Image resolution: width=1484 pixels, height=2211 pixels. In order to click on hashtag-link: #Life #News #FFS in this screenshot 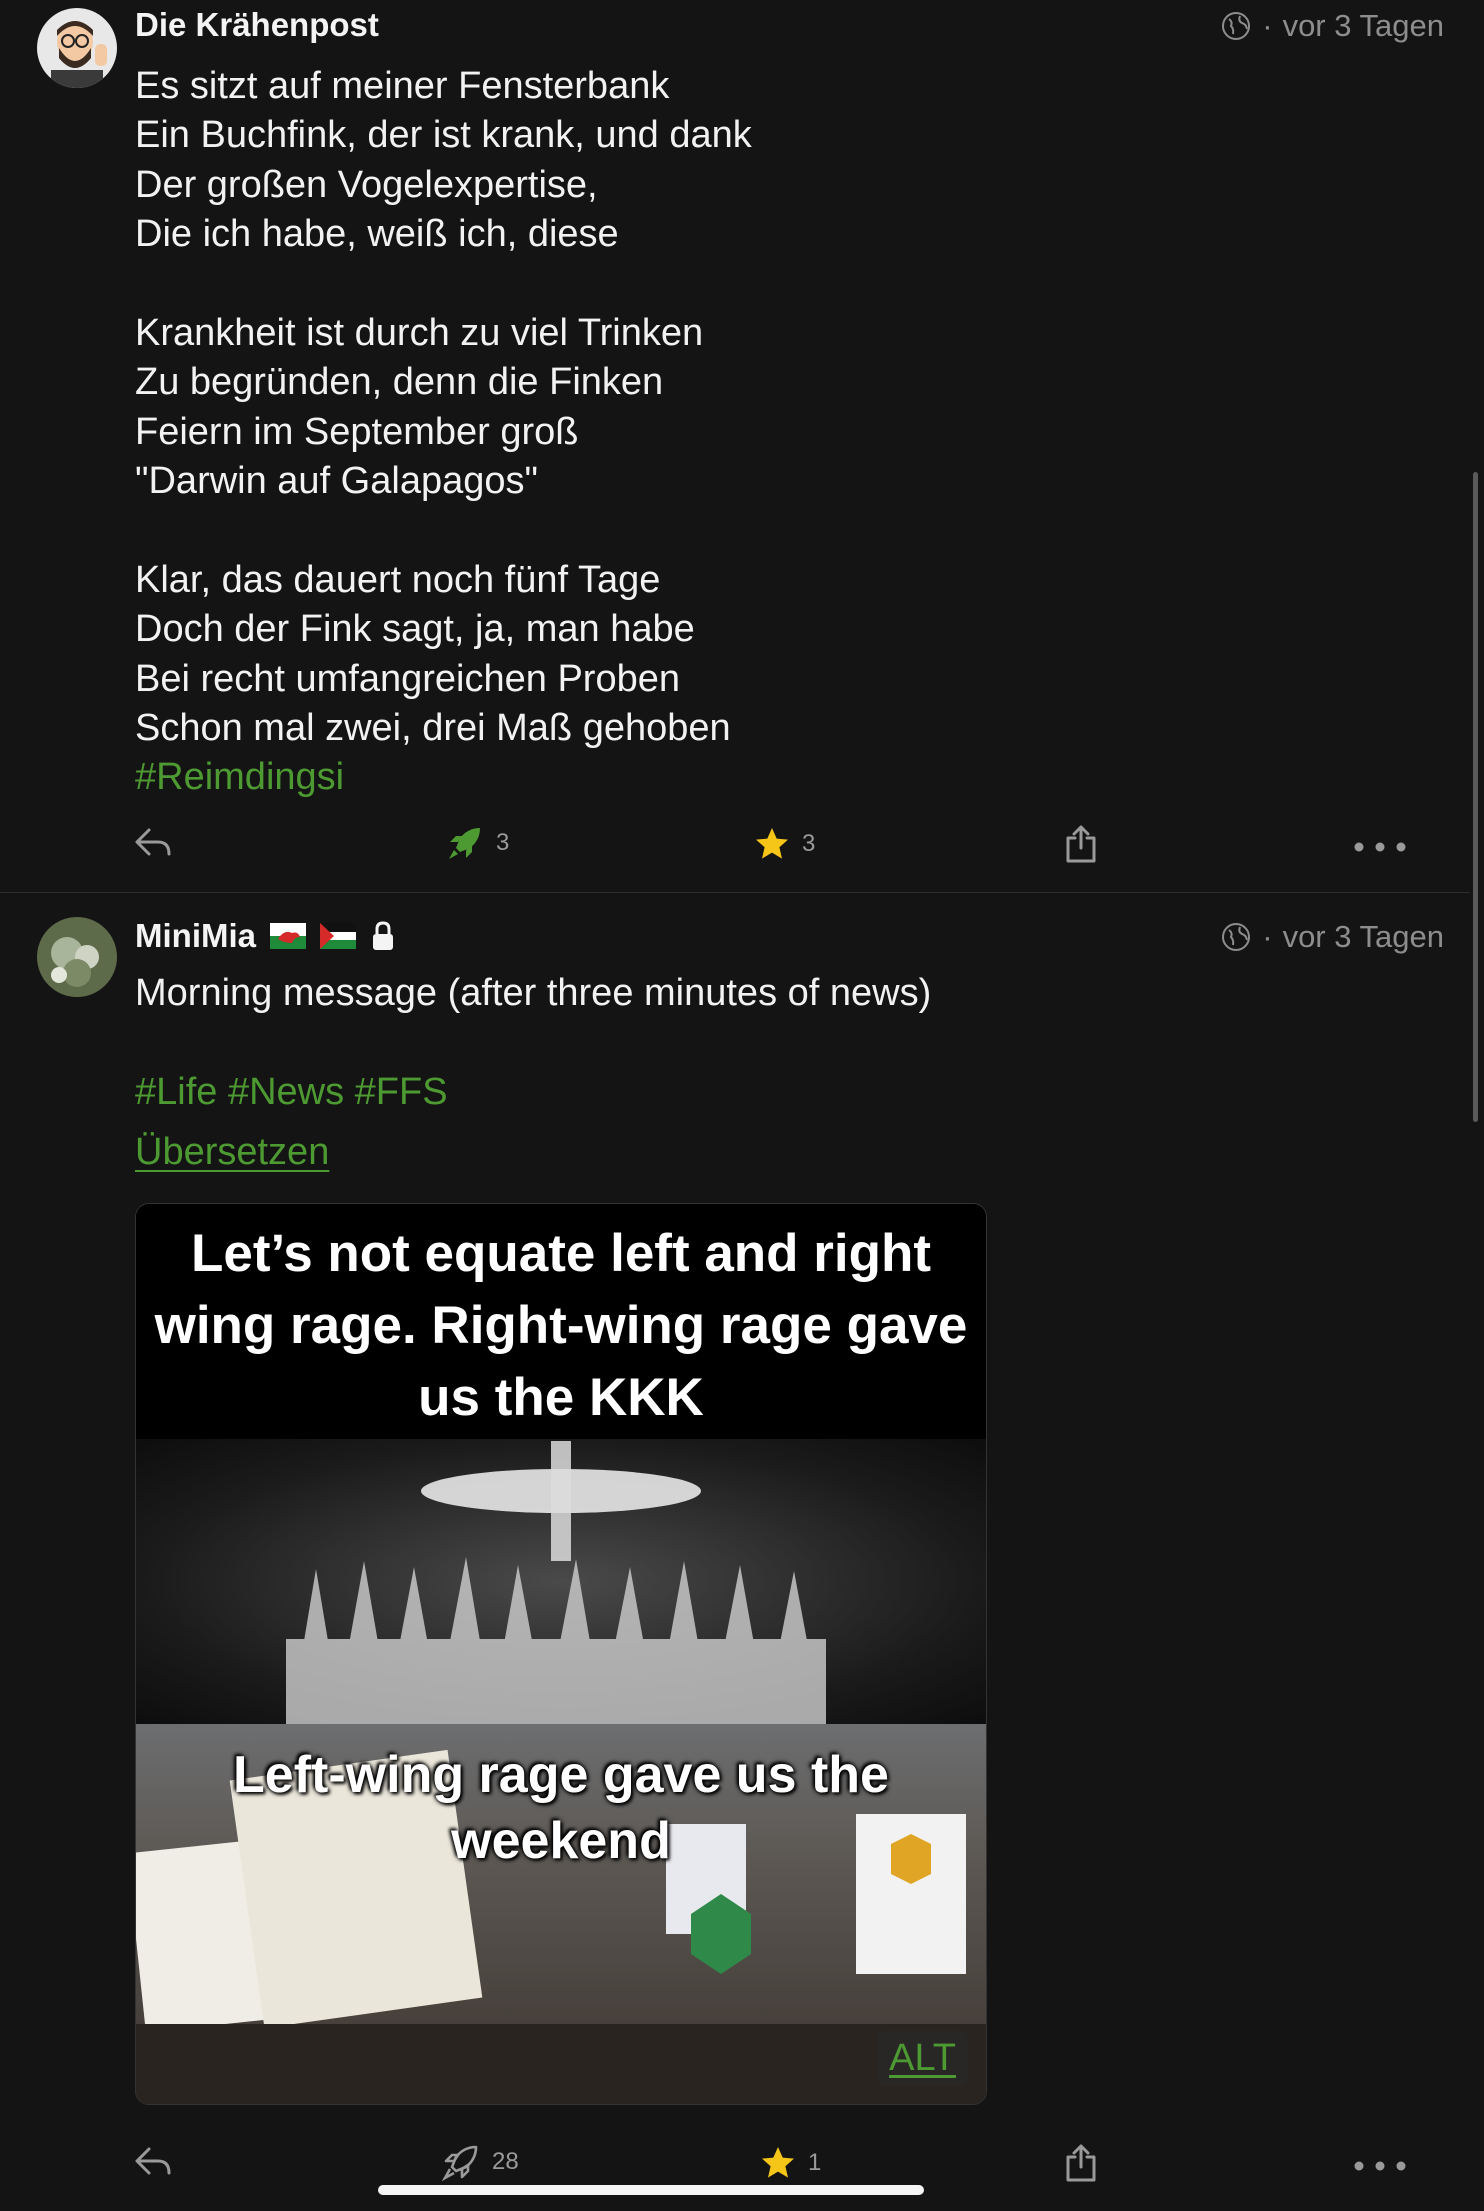, I will do `click(533, 1092)`.